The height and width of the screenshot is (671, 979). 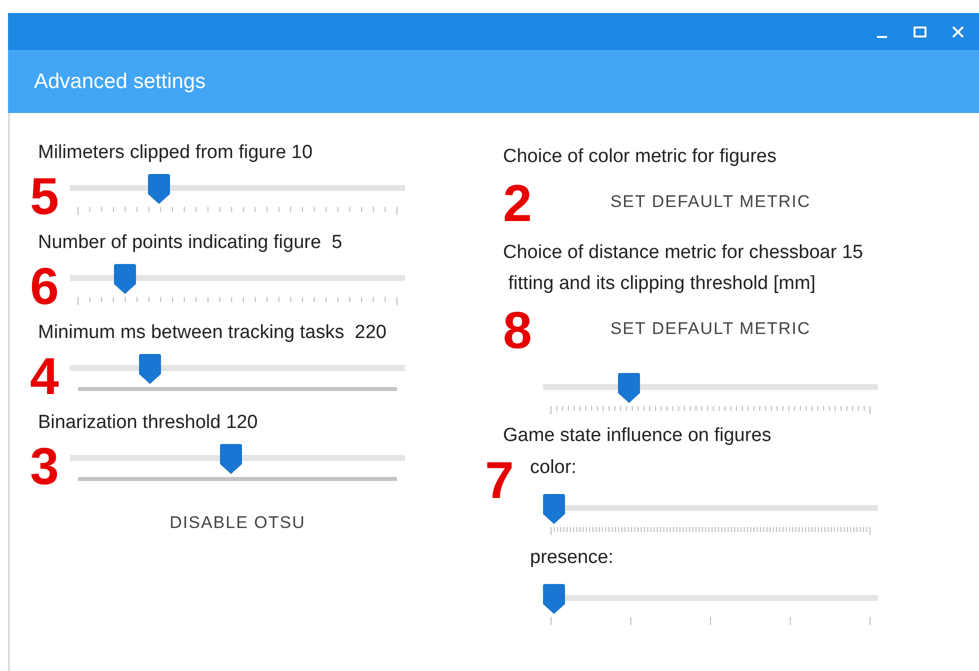 What do you see at coordinates (120, 82) in the screenshot?
I see `window-title: Advanced settings` at bounding box center [120, 82].